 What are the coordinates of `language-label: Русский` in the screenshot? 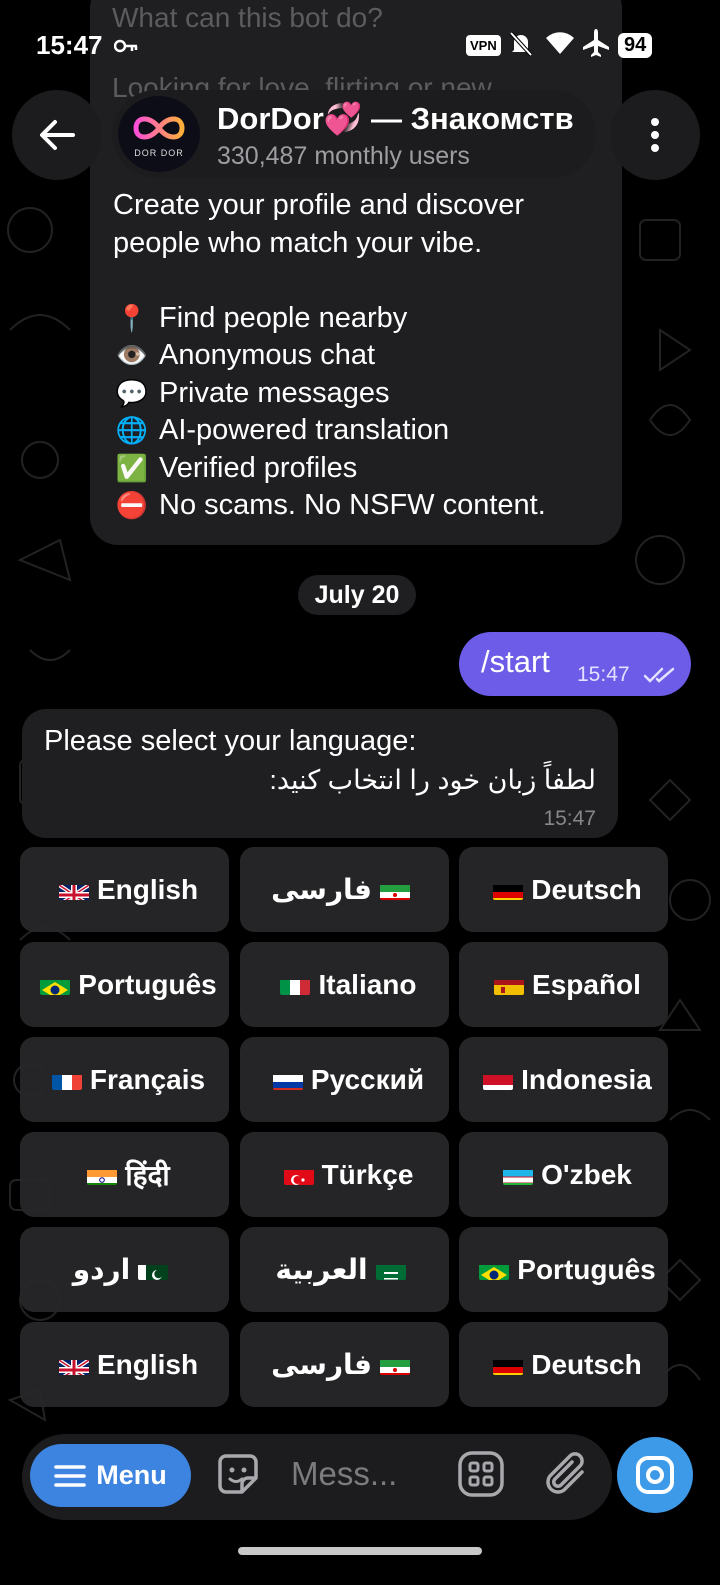 It's located at (367, 1079).